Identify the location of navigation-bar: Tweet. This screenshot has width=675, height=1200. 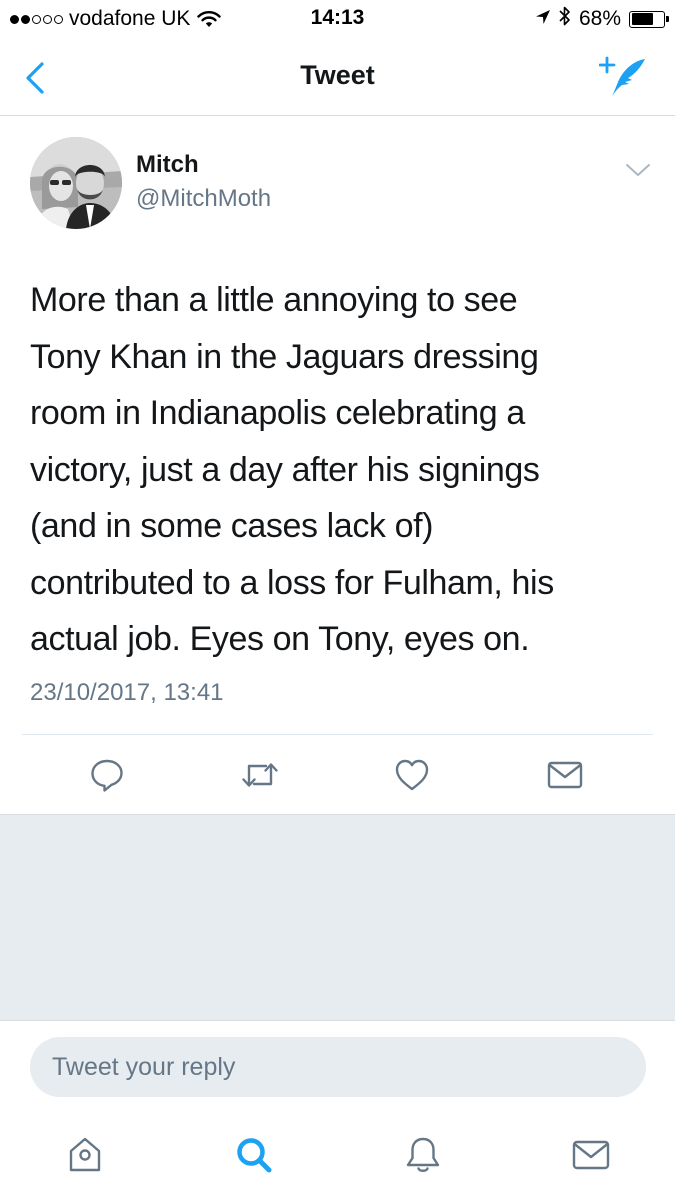
(337, 78).